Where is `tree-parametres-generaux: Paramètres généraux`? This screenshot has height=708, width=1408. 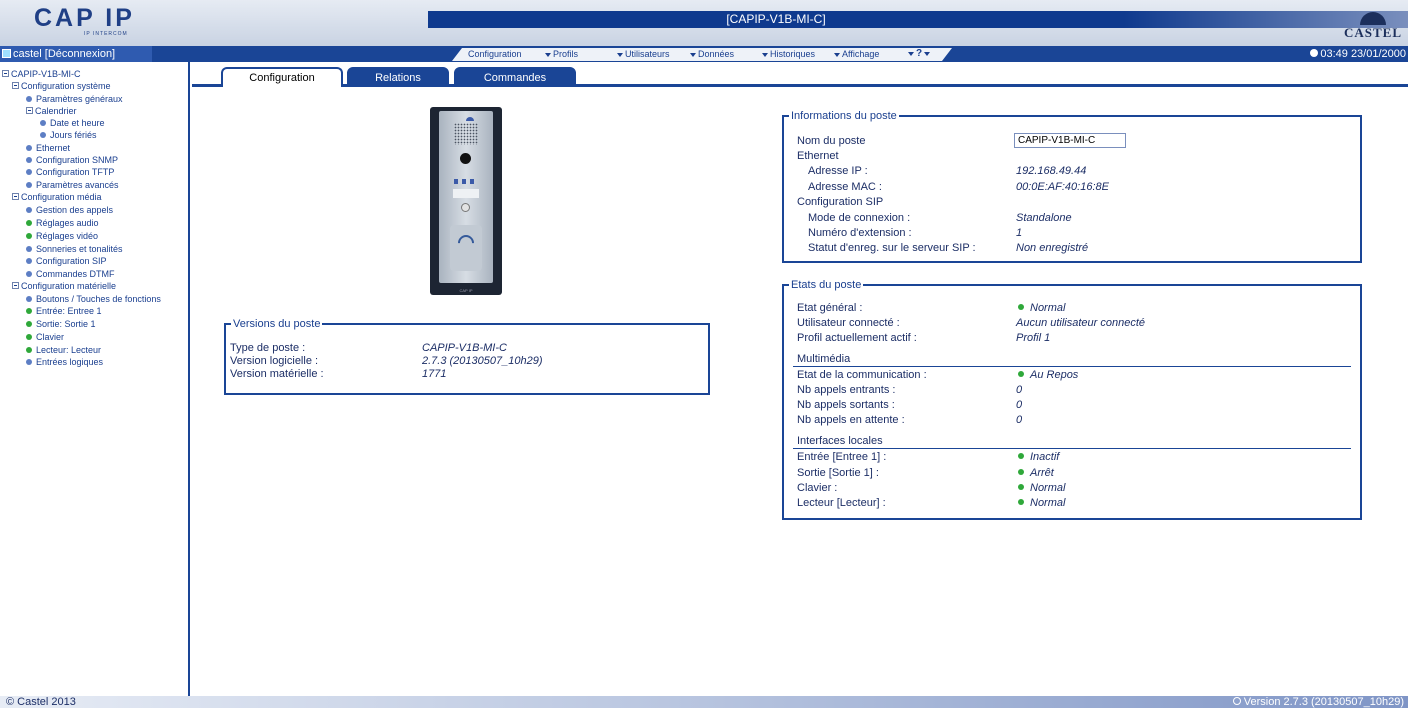 tree-parametres-generaux: Paramètres généraux is located at coordinates (74, 99).